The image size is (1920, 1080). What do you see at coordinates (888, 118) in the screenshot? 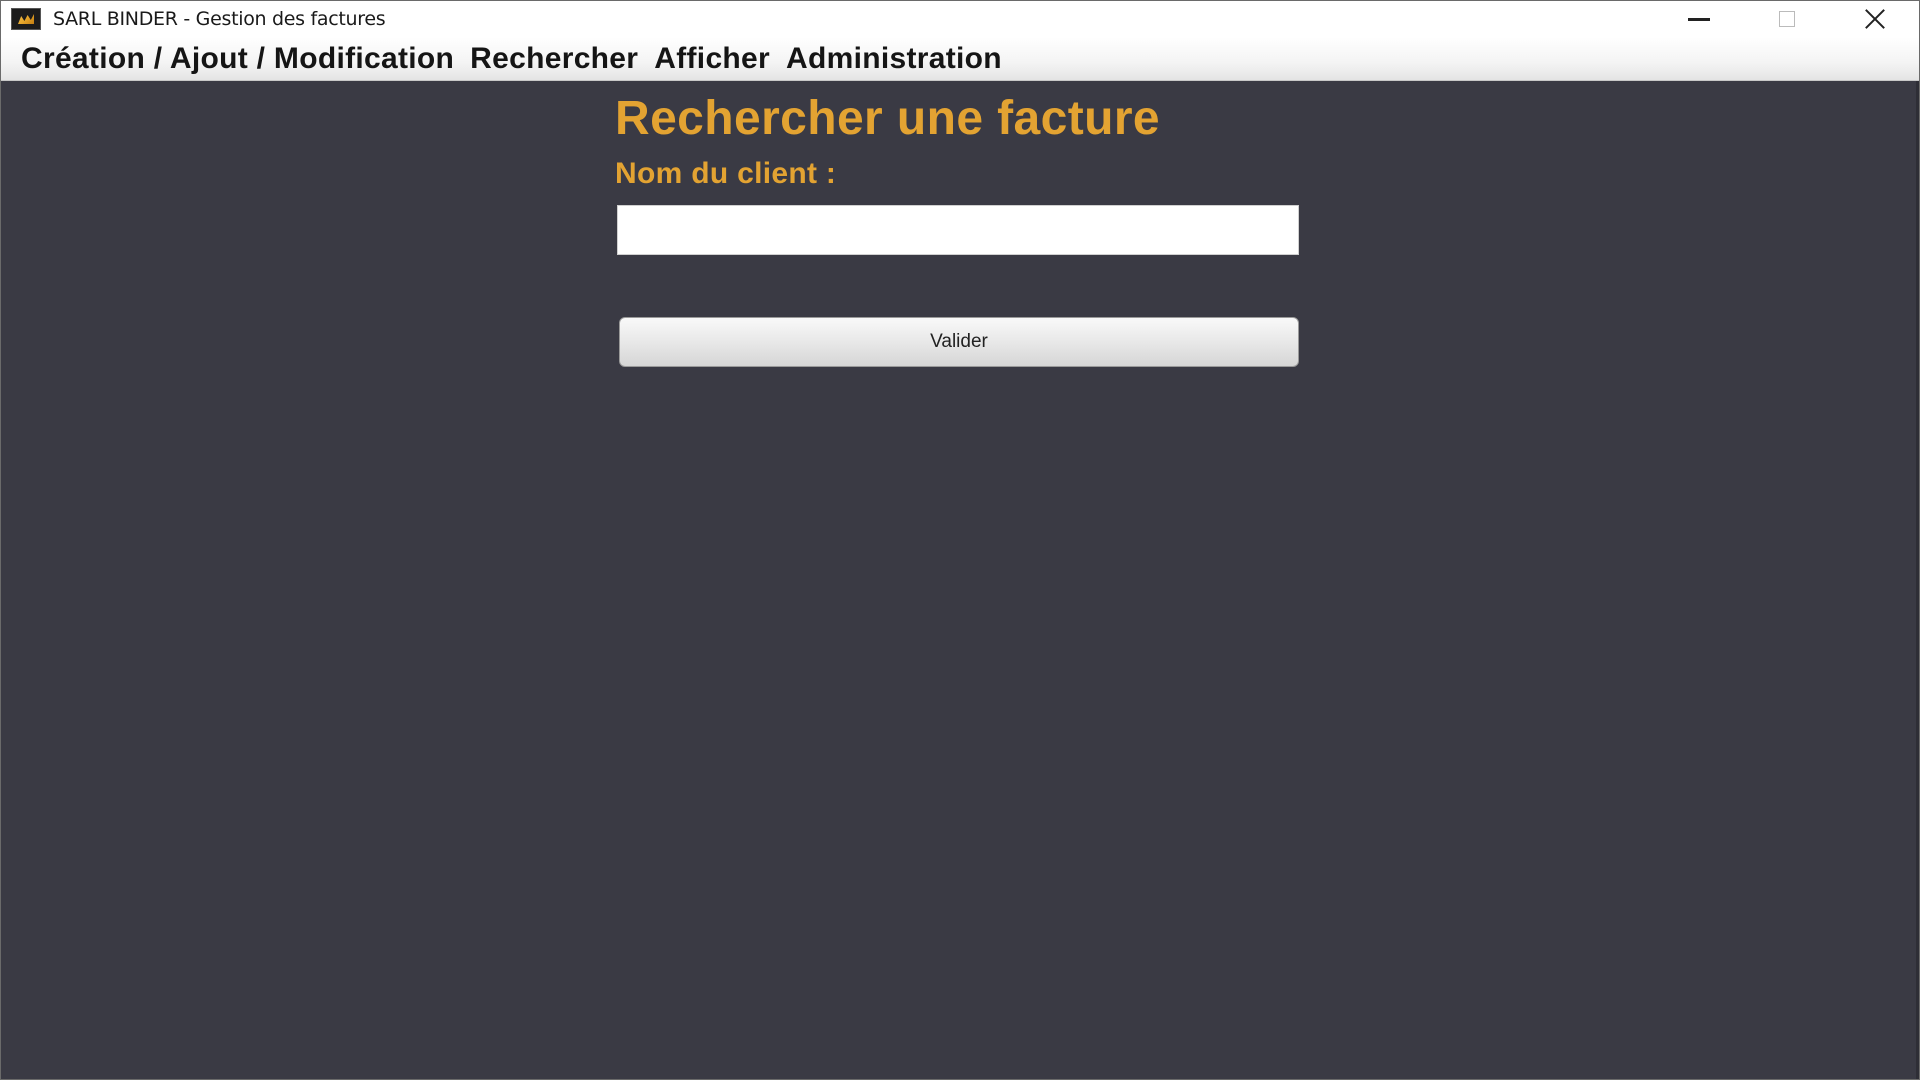
I see `page-title: Rechercher une facture` at bounding box center [888, 118].